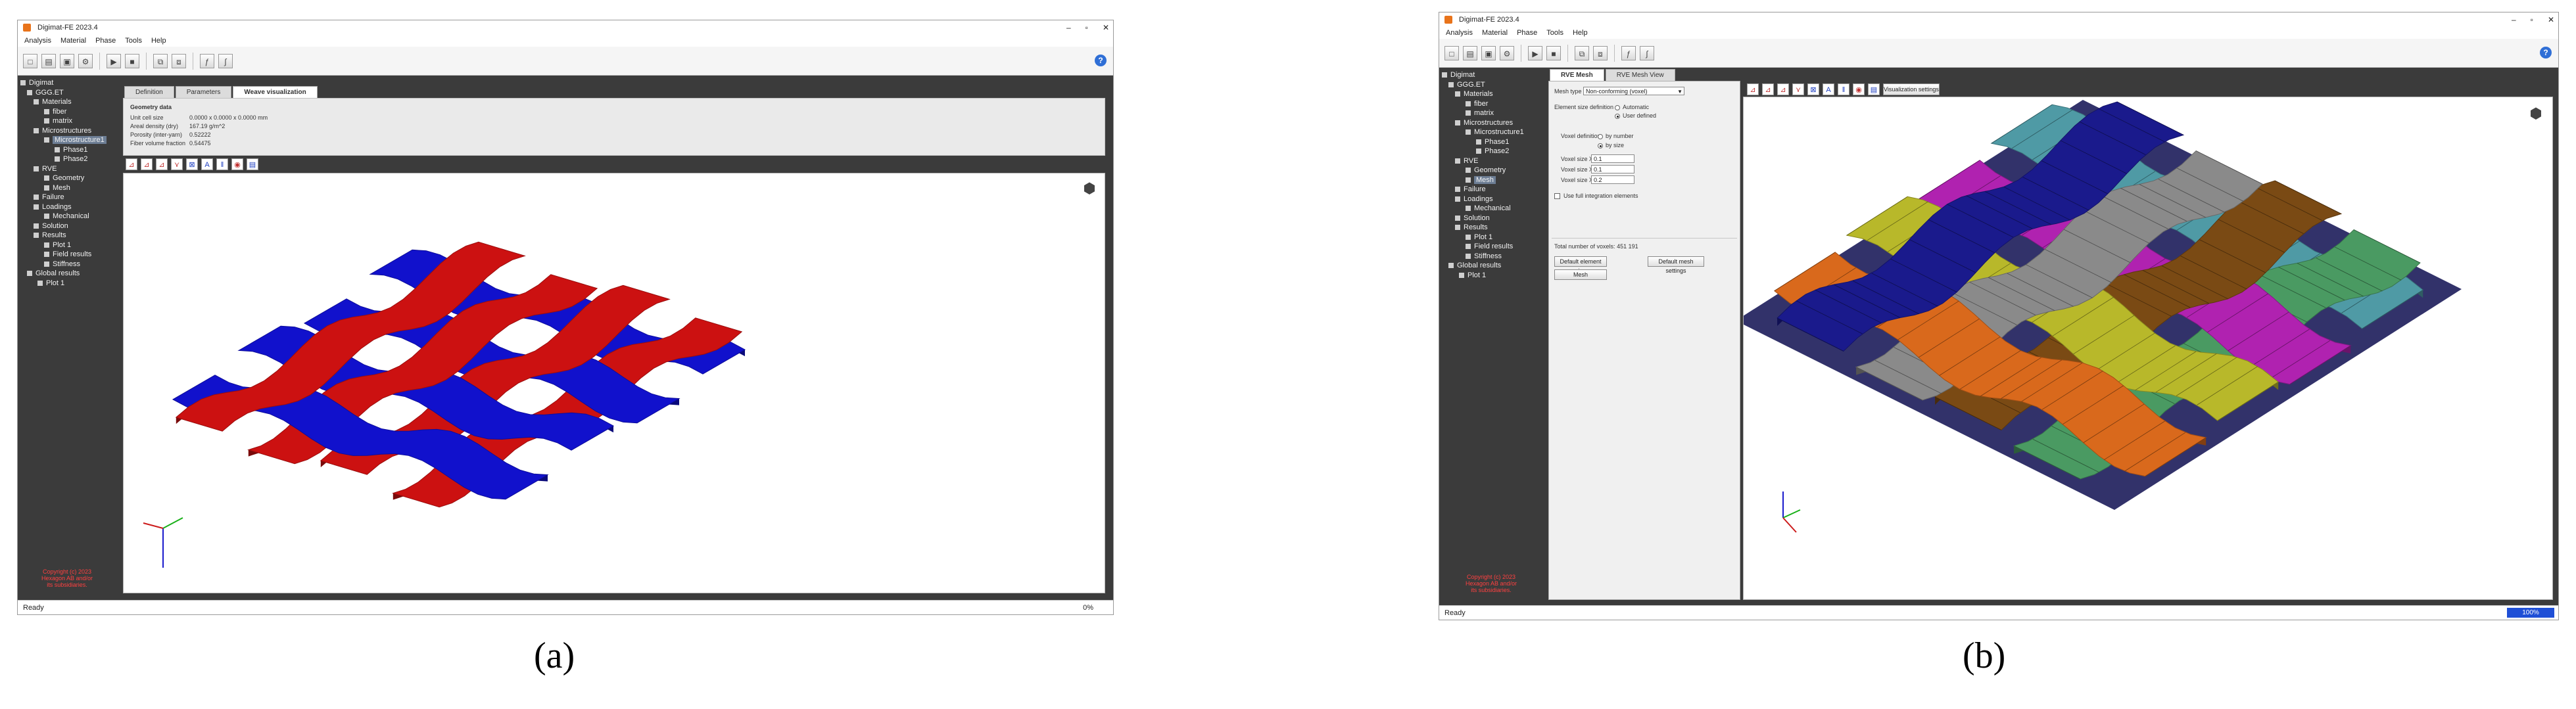  I want to click on by-size-radio, so click(1600, 146).